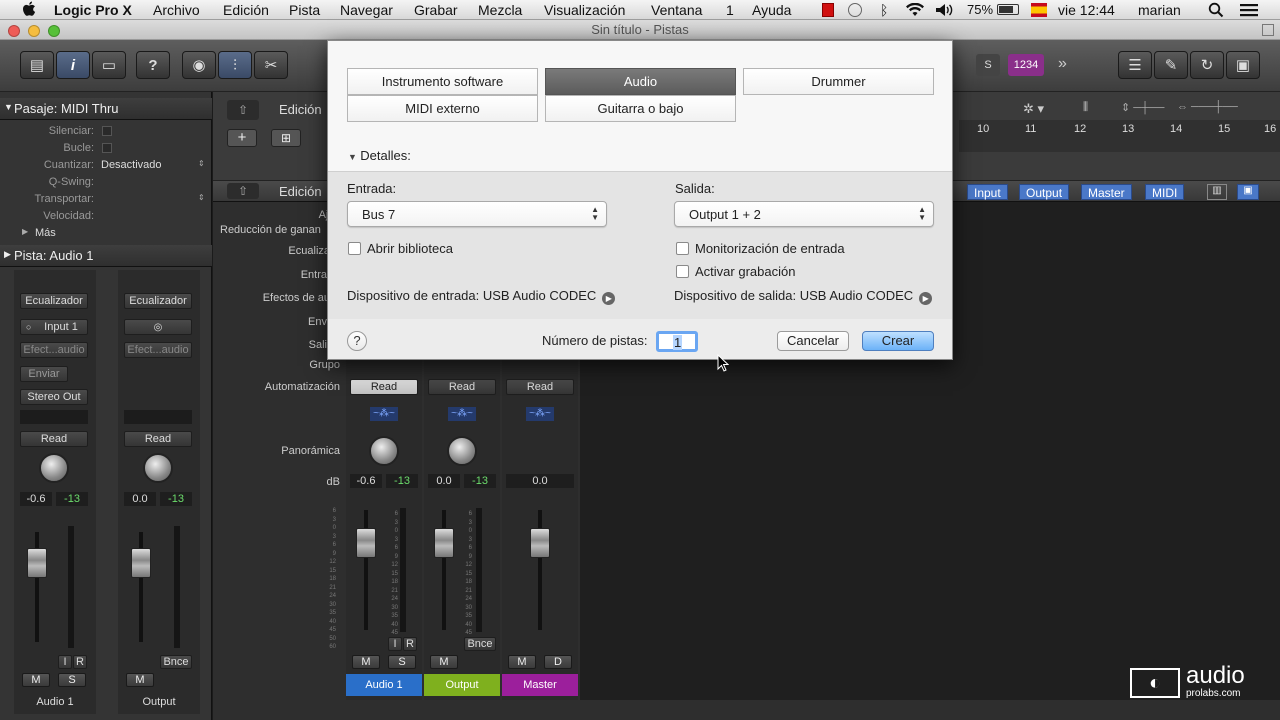 This screenshot has height=720, width=1280. Describe the element at coordinates (1135, 65) in the screenshot. I see `list-editors-button: ☰` at that location.